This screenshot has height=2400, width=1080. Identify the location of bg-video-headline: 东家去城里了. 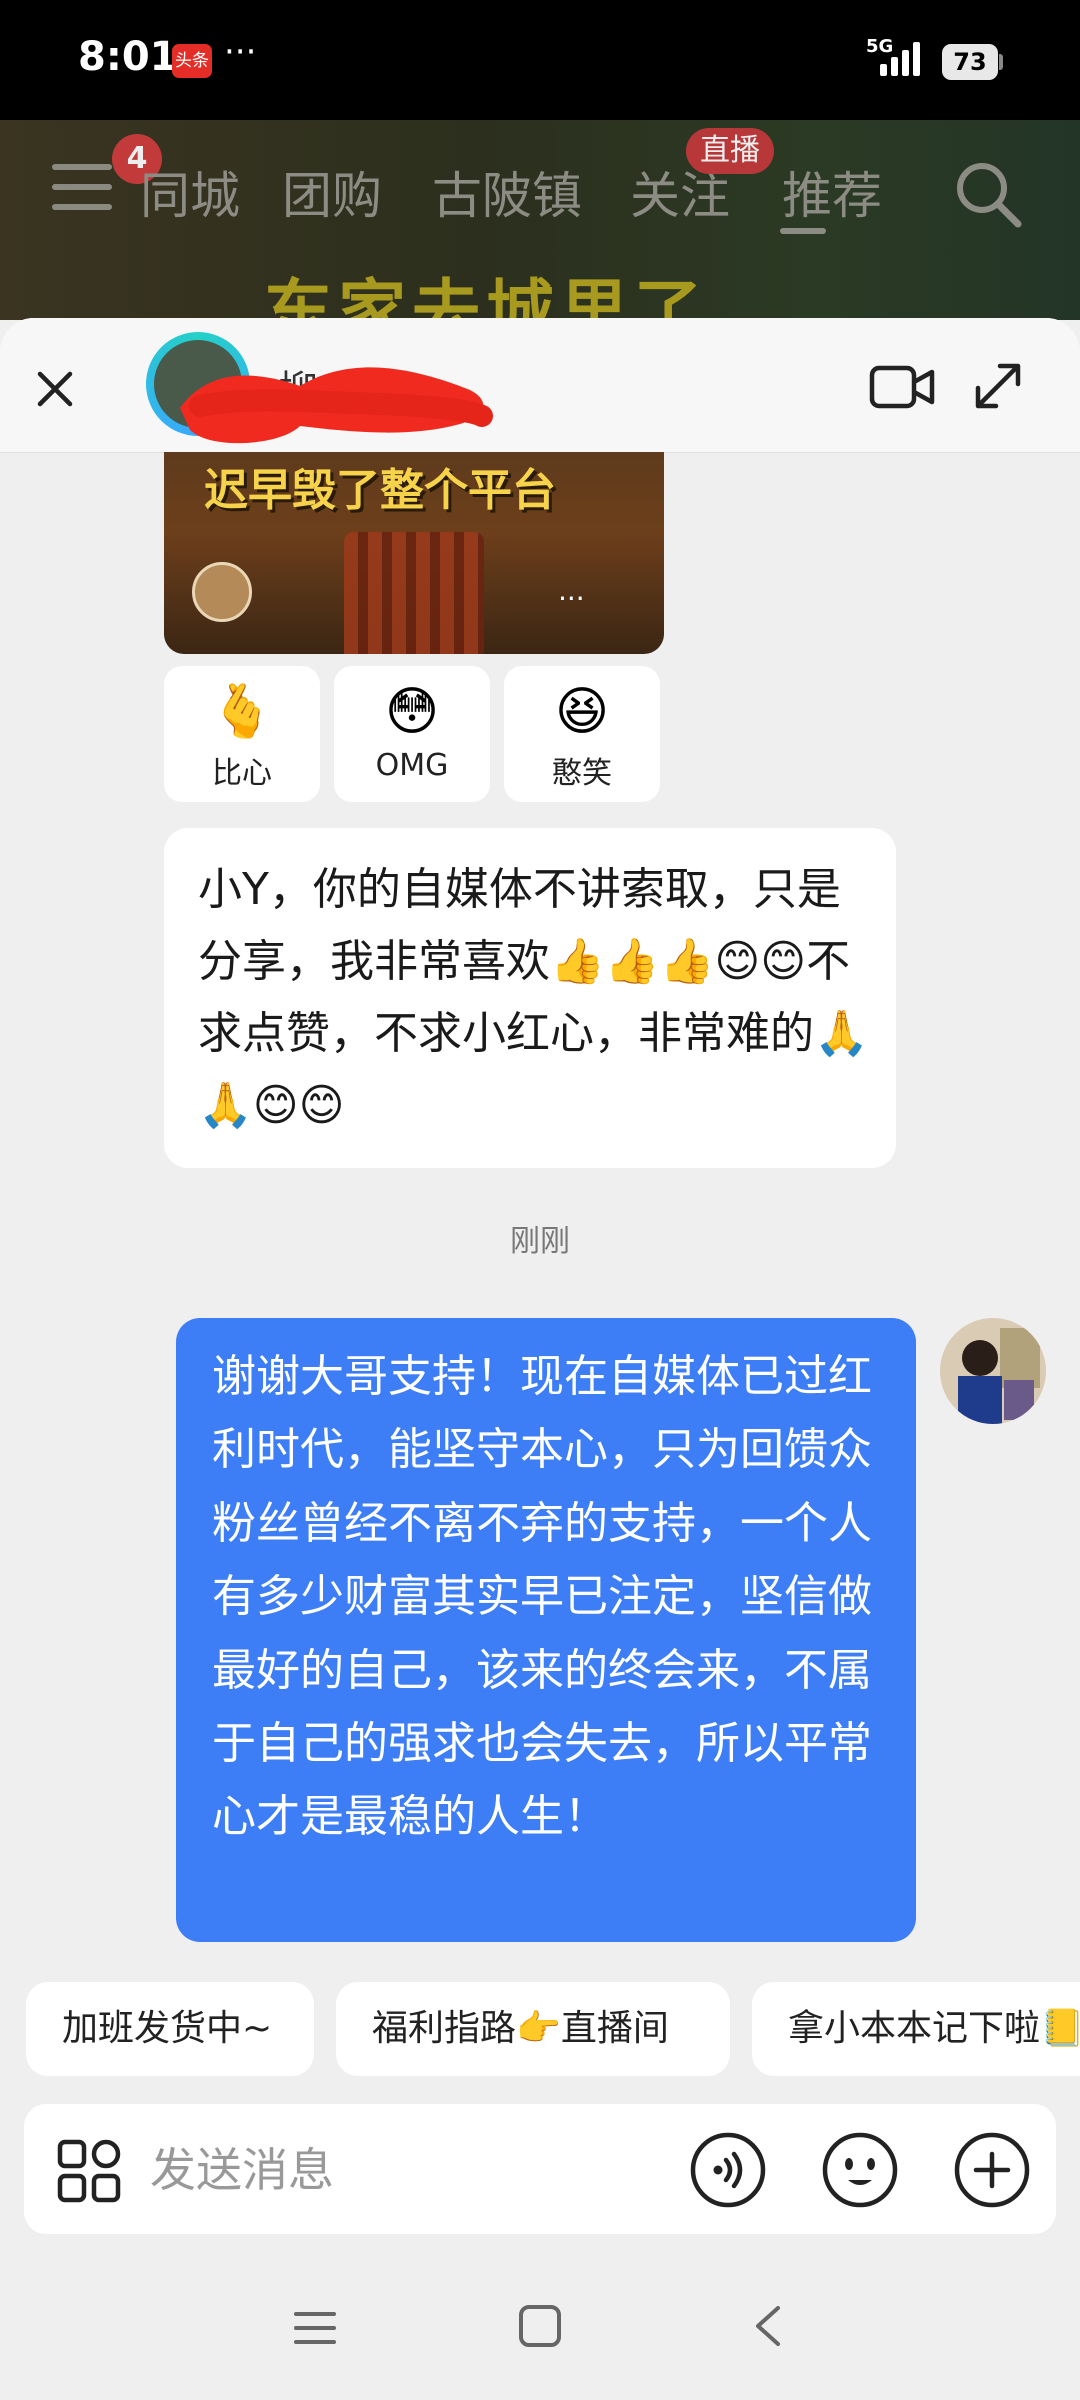
(486, 296).